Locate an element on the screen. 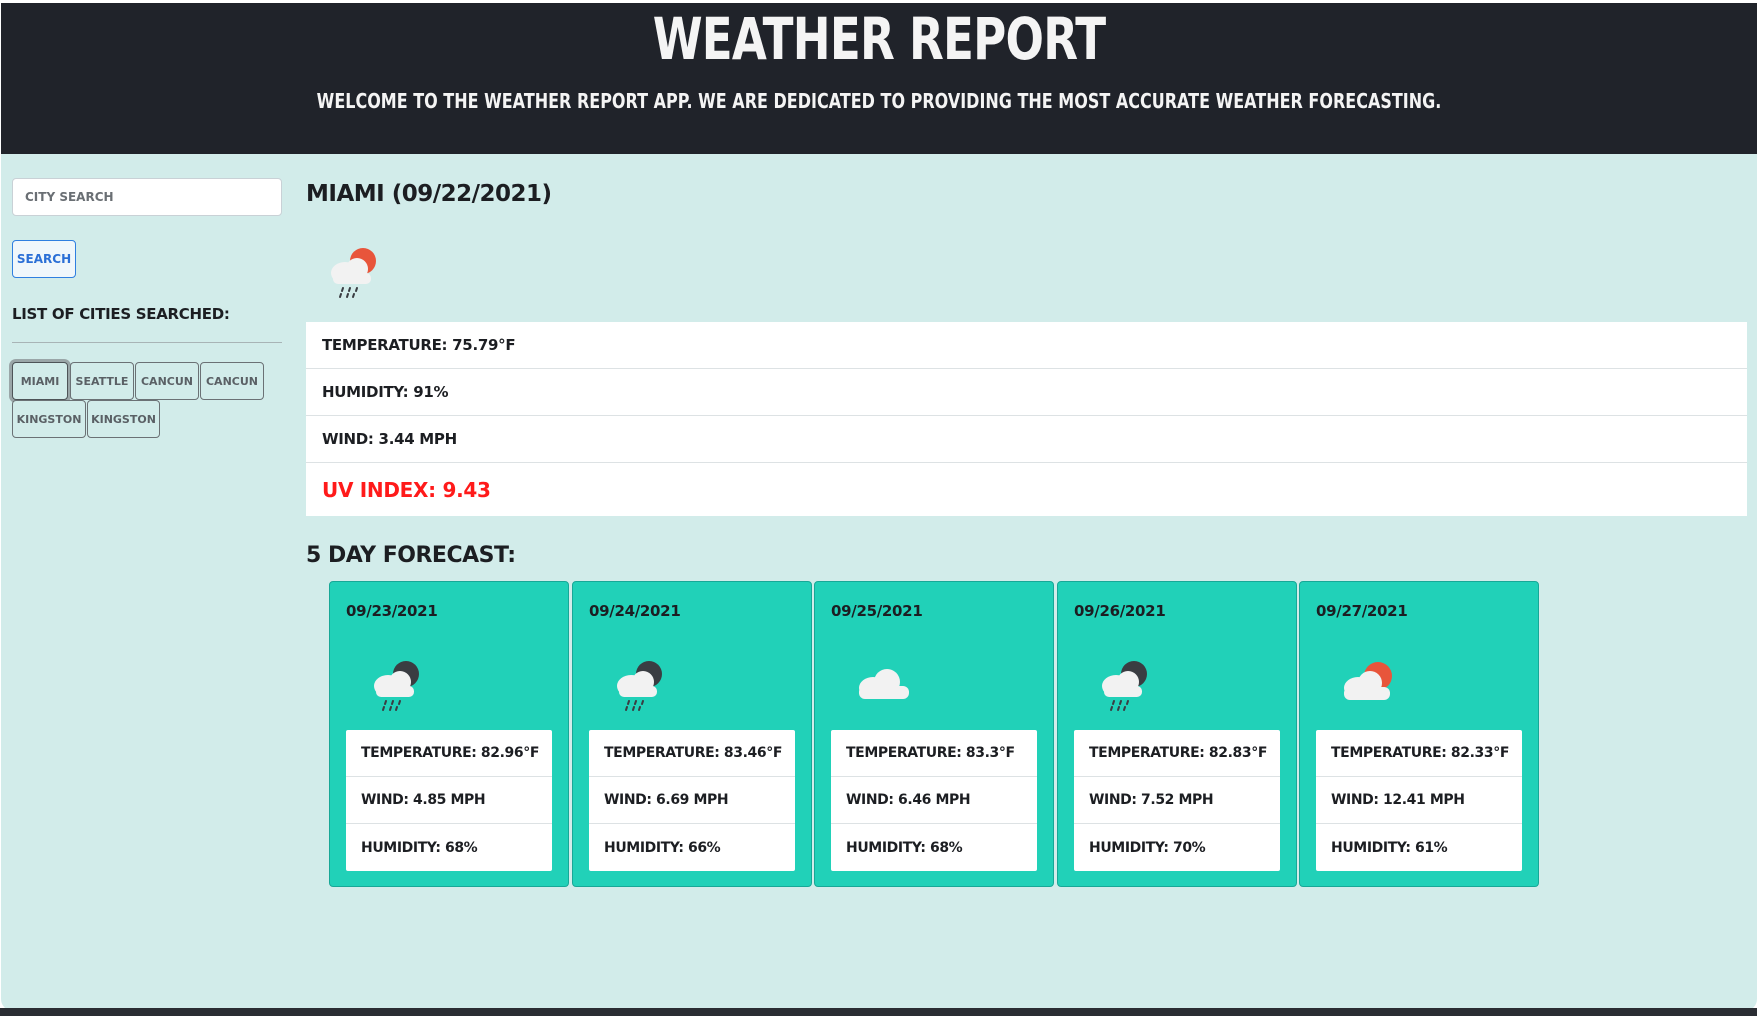 This screenshot has height=1016, width=1757. forecast-date: 09/24/2021 is located at coordinates (635, 611).